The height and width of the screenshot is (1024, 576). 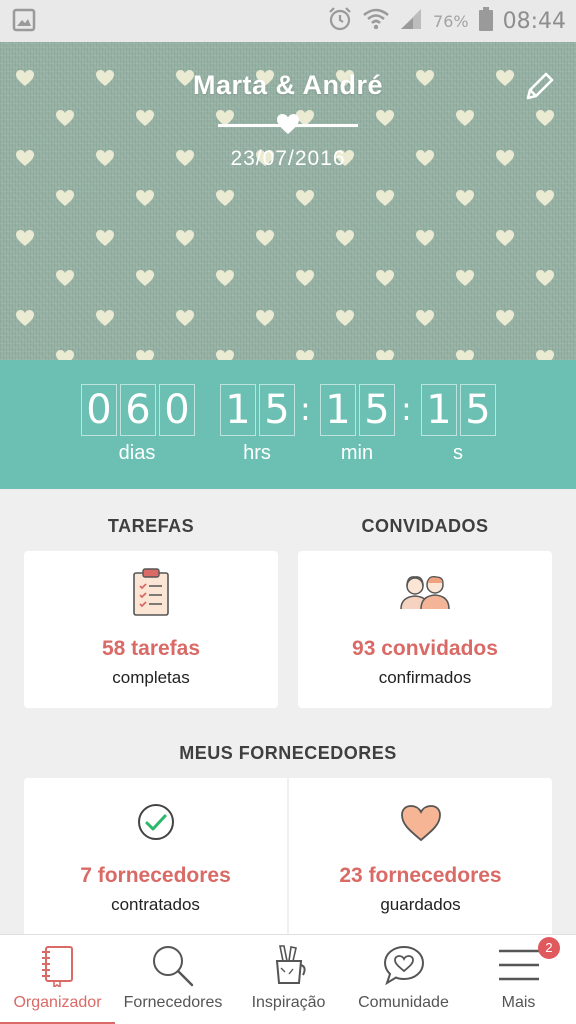 What do you see at coordinates (357, 410) in the screenshot?
I see `minutes-digits: 1 5` at bounding box center [357, 410].